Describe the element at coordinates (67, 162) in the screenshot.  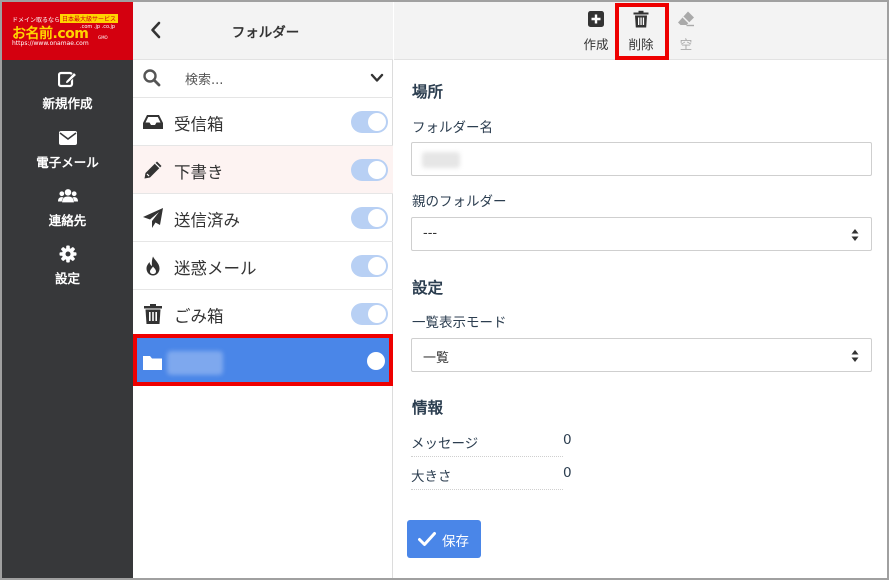
I see `nav-mail-label: 電子メール` at that location.